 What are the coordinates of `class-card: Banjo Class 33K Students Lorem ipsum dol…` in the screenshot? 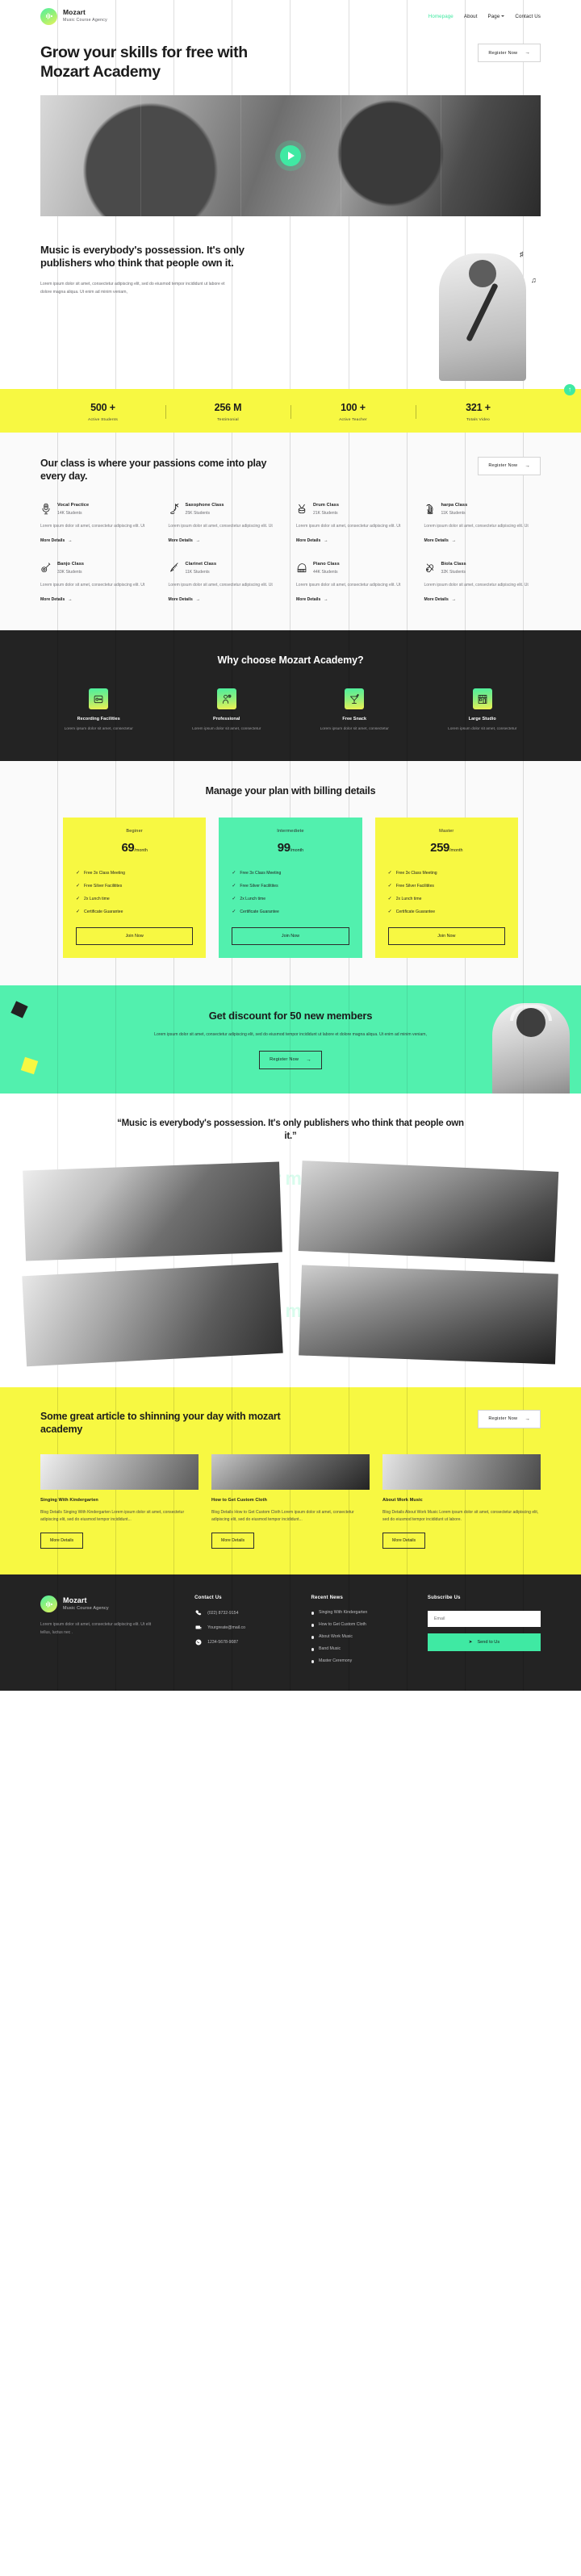 It's located at (99, 583).